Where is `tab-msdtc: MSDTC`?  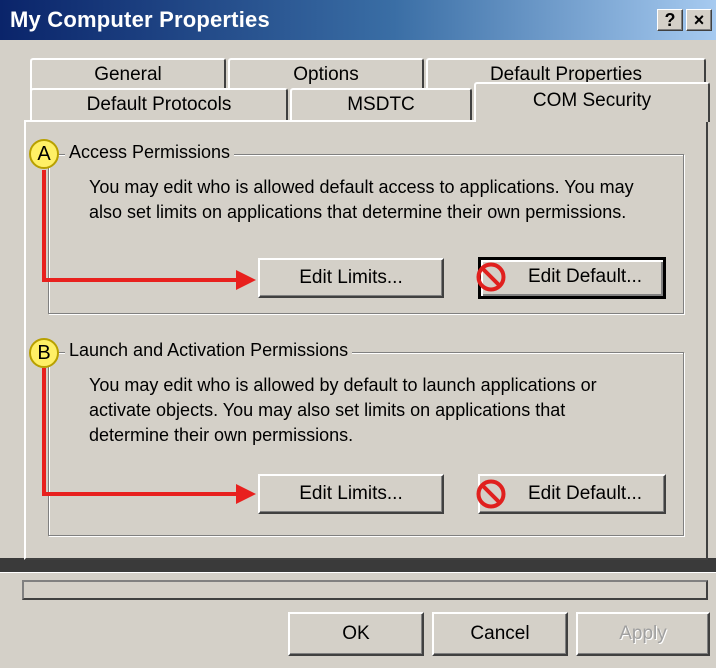 tab-msdtc: MSDTC is located at coordinates (381, 105).